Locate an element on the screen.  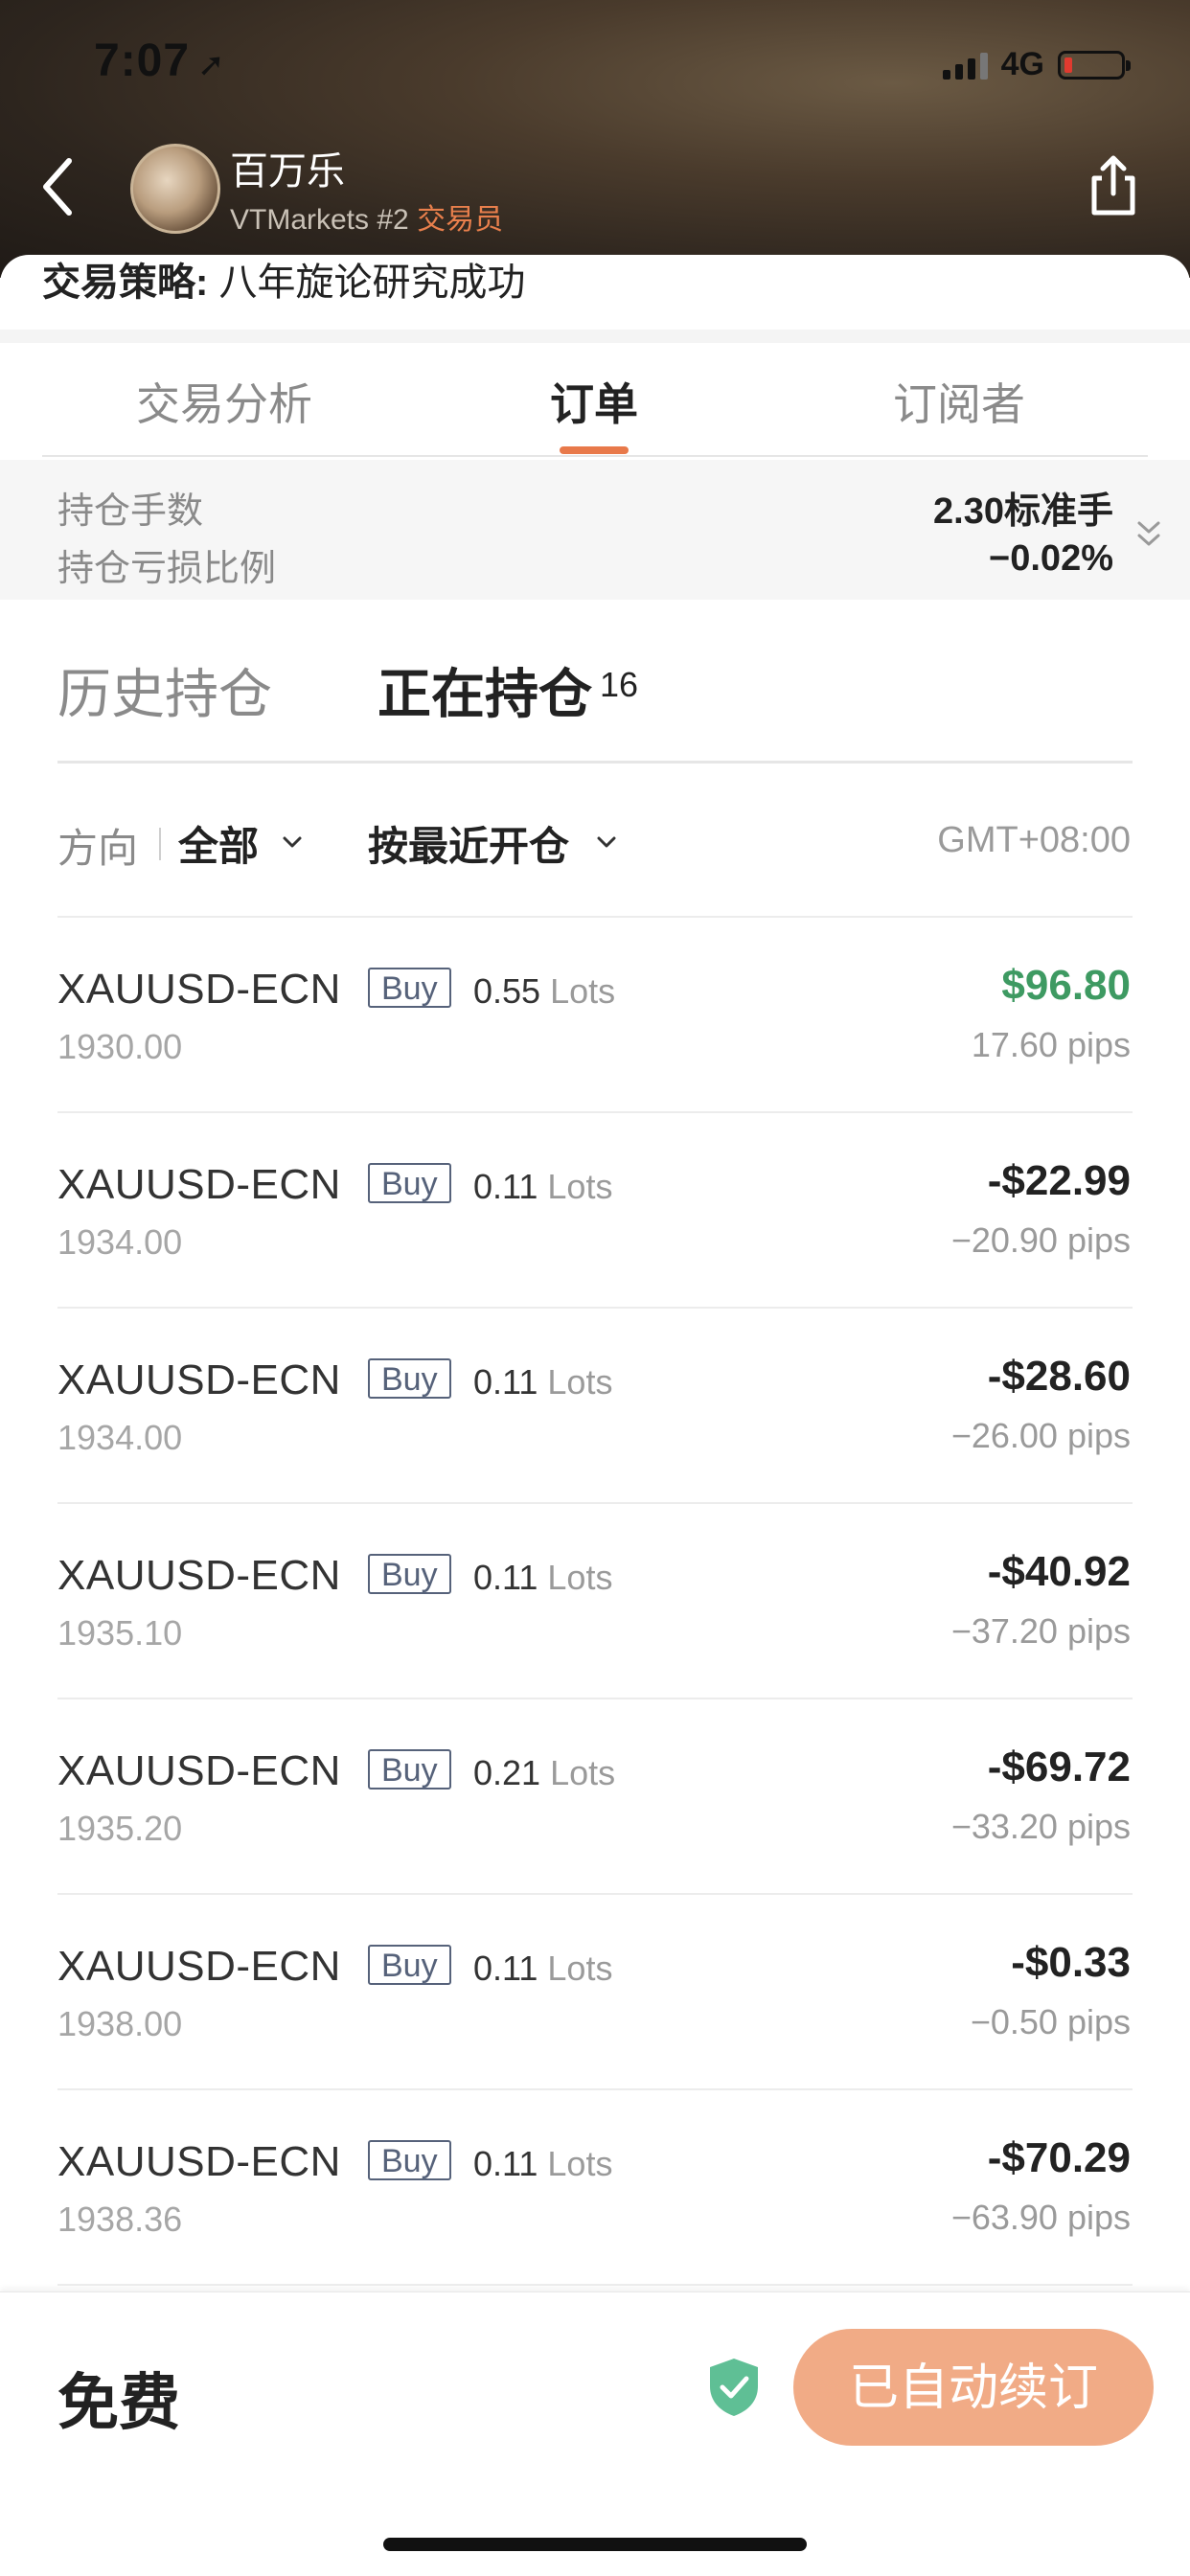
trader-role: 交易员 is located at coordinates (460, 220).